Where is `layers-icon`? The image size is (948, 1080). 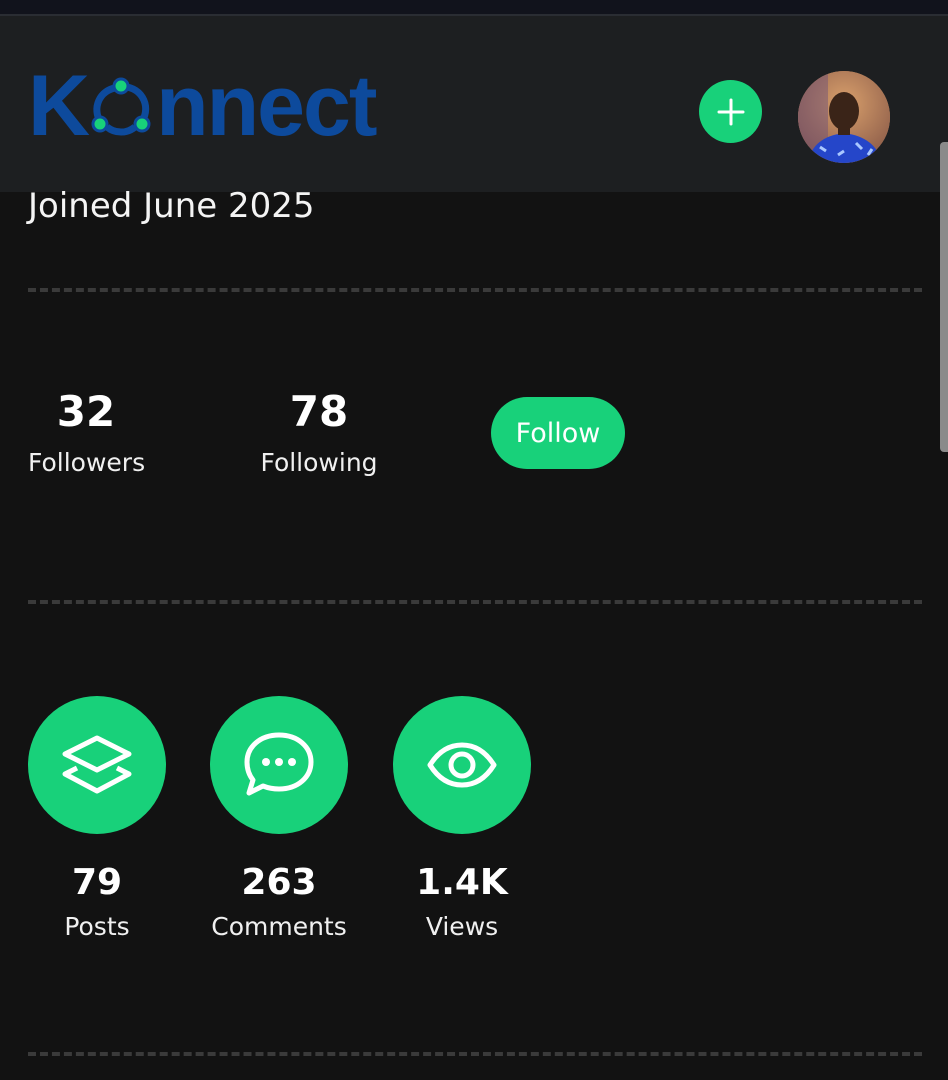
layers-icon is located at coordinates (97, 764).